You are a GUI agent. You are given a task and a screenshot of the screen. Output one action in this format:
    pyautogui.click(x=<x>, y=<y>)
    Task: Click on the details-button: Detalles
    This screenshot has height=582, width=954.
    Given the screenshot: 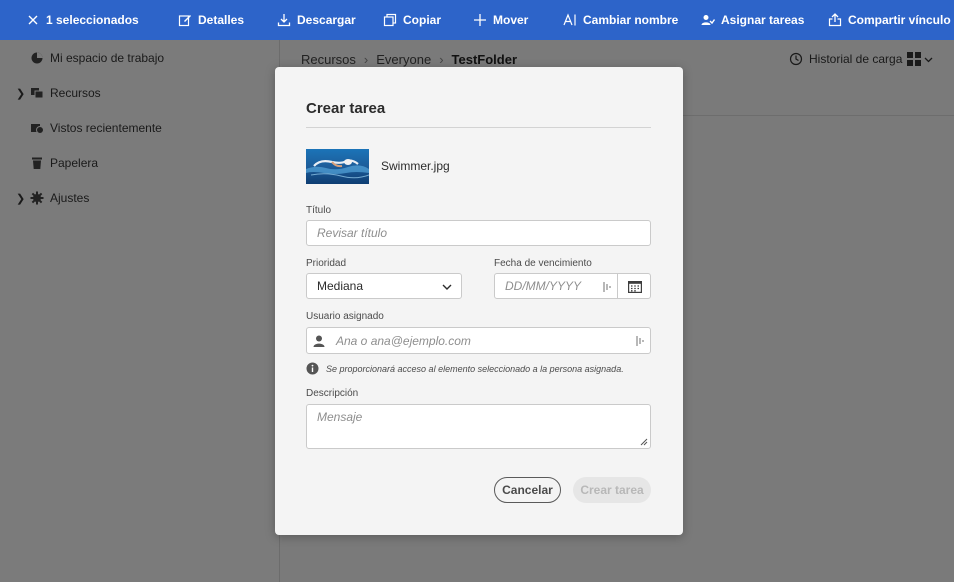 What is the action you would take?
    pyautogui.click(x=211, y=20)
    